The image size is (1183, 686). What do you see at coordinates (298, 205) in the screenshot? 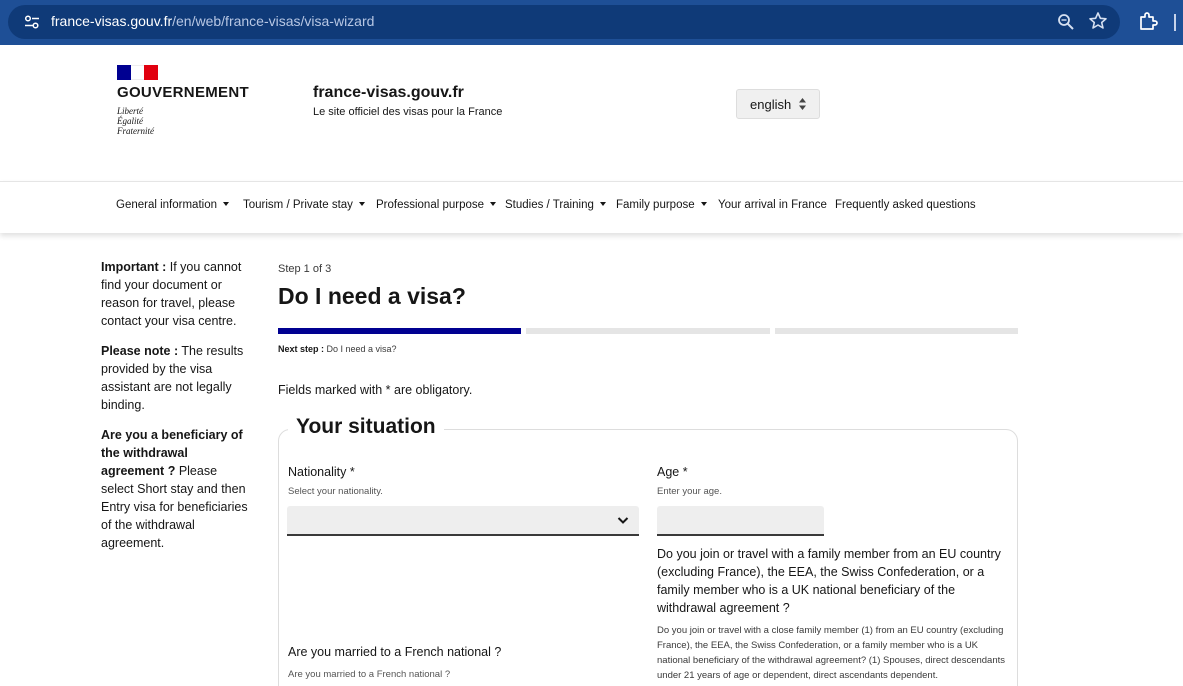
I see `nav-label: Tourism / Private stay` at bounding box center [298, 205].